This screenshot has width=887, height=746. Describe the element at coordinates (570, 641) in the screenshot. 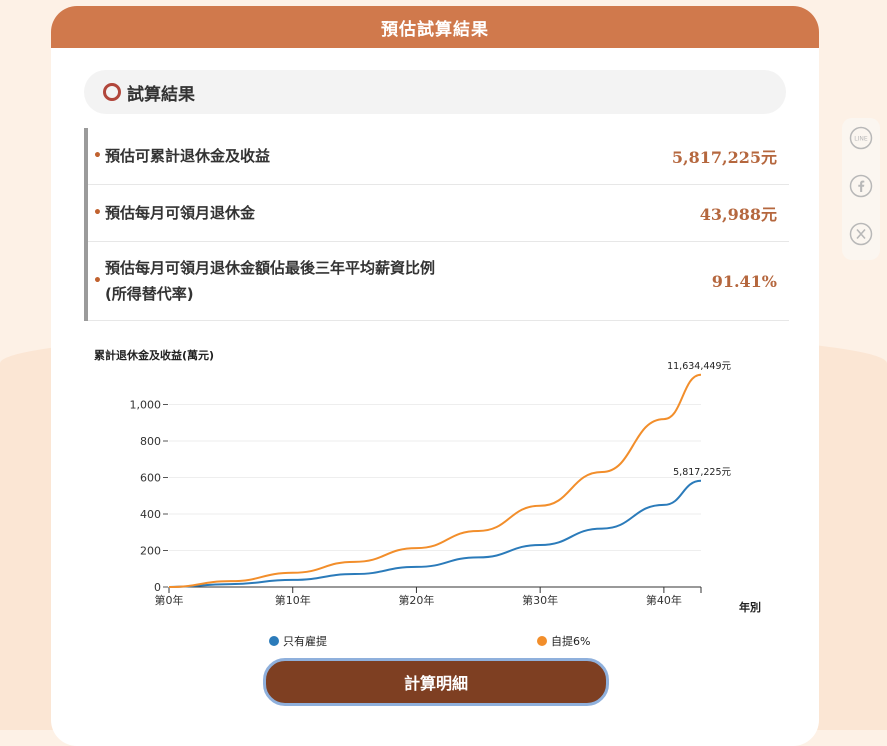

I see `legend-label: 自提6%` at that location.